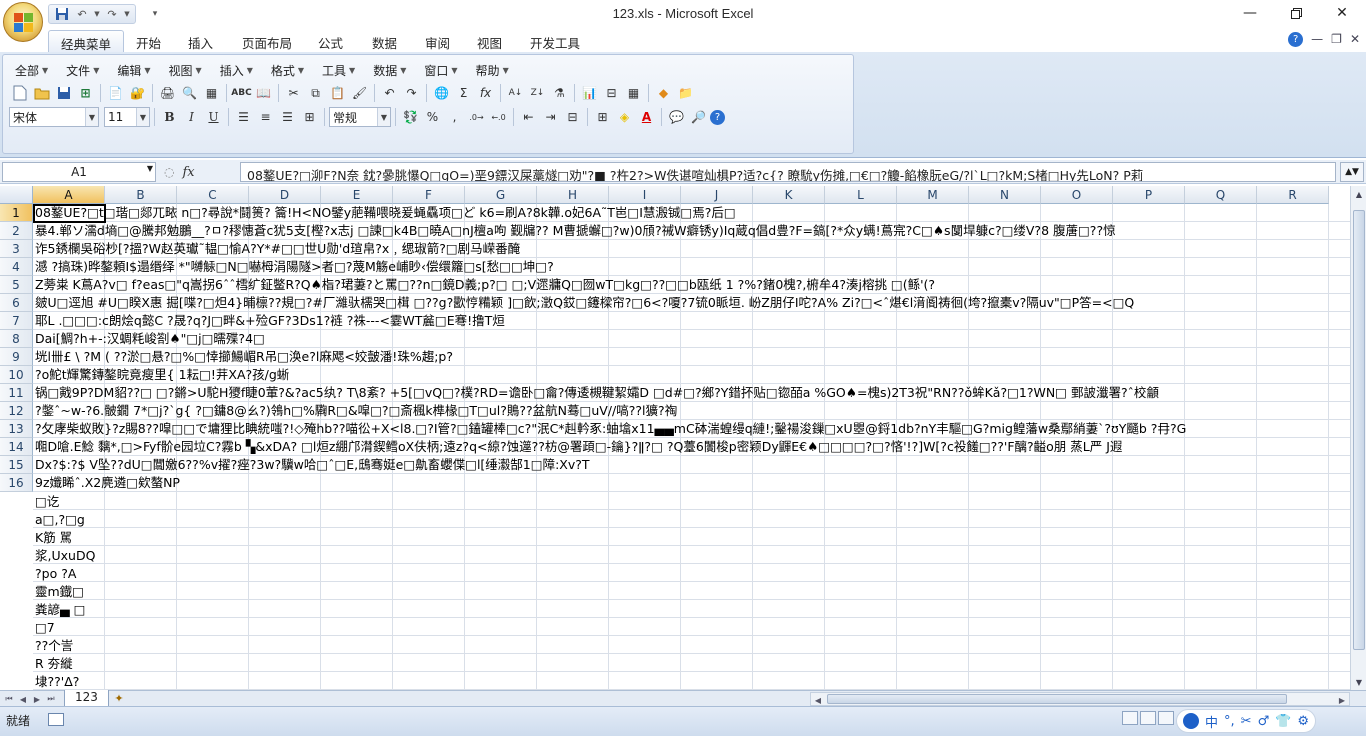  Describe the element at coordinates (1358, 682) in the screenshot. I see `scroll-down-icon: ▼` at that location.